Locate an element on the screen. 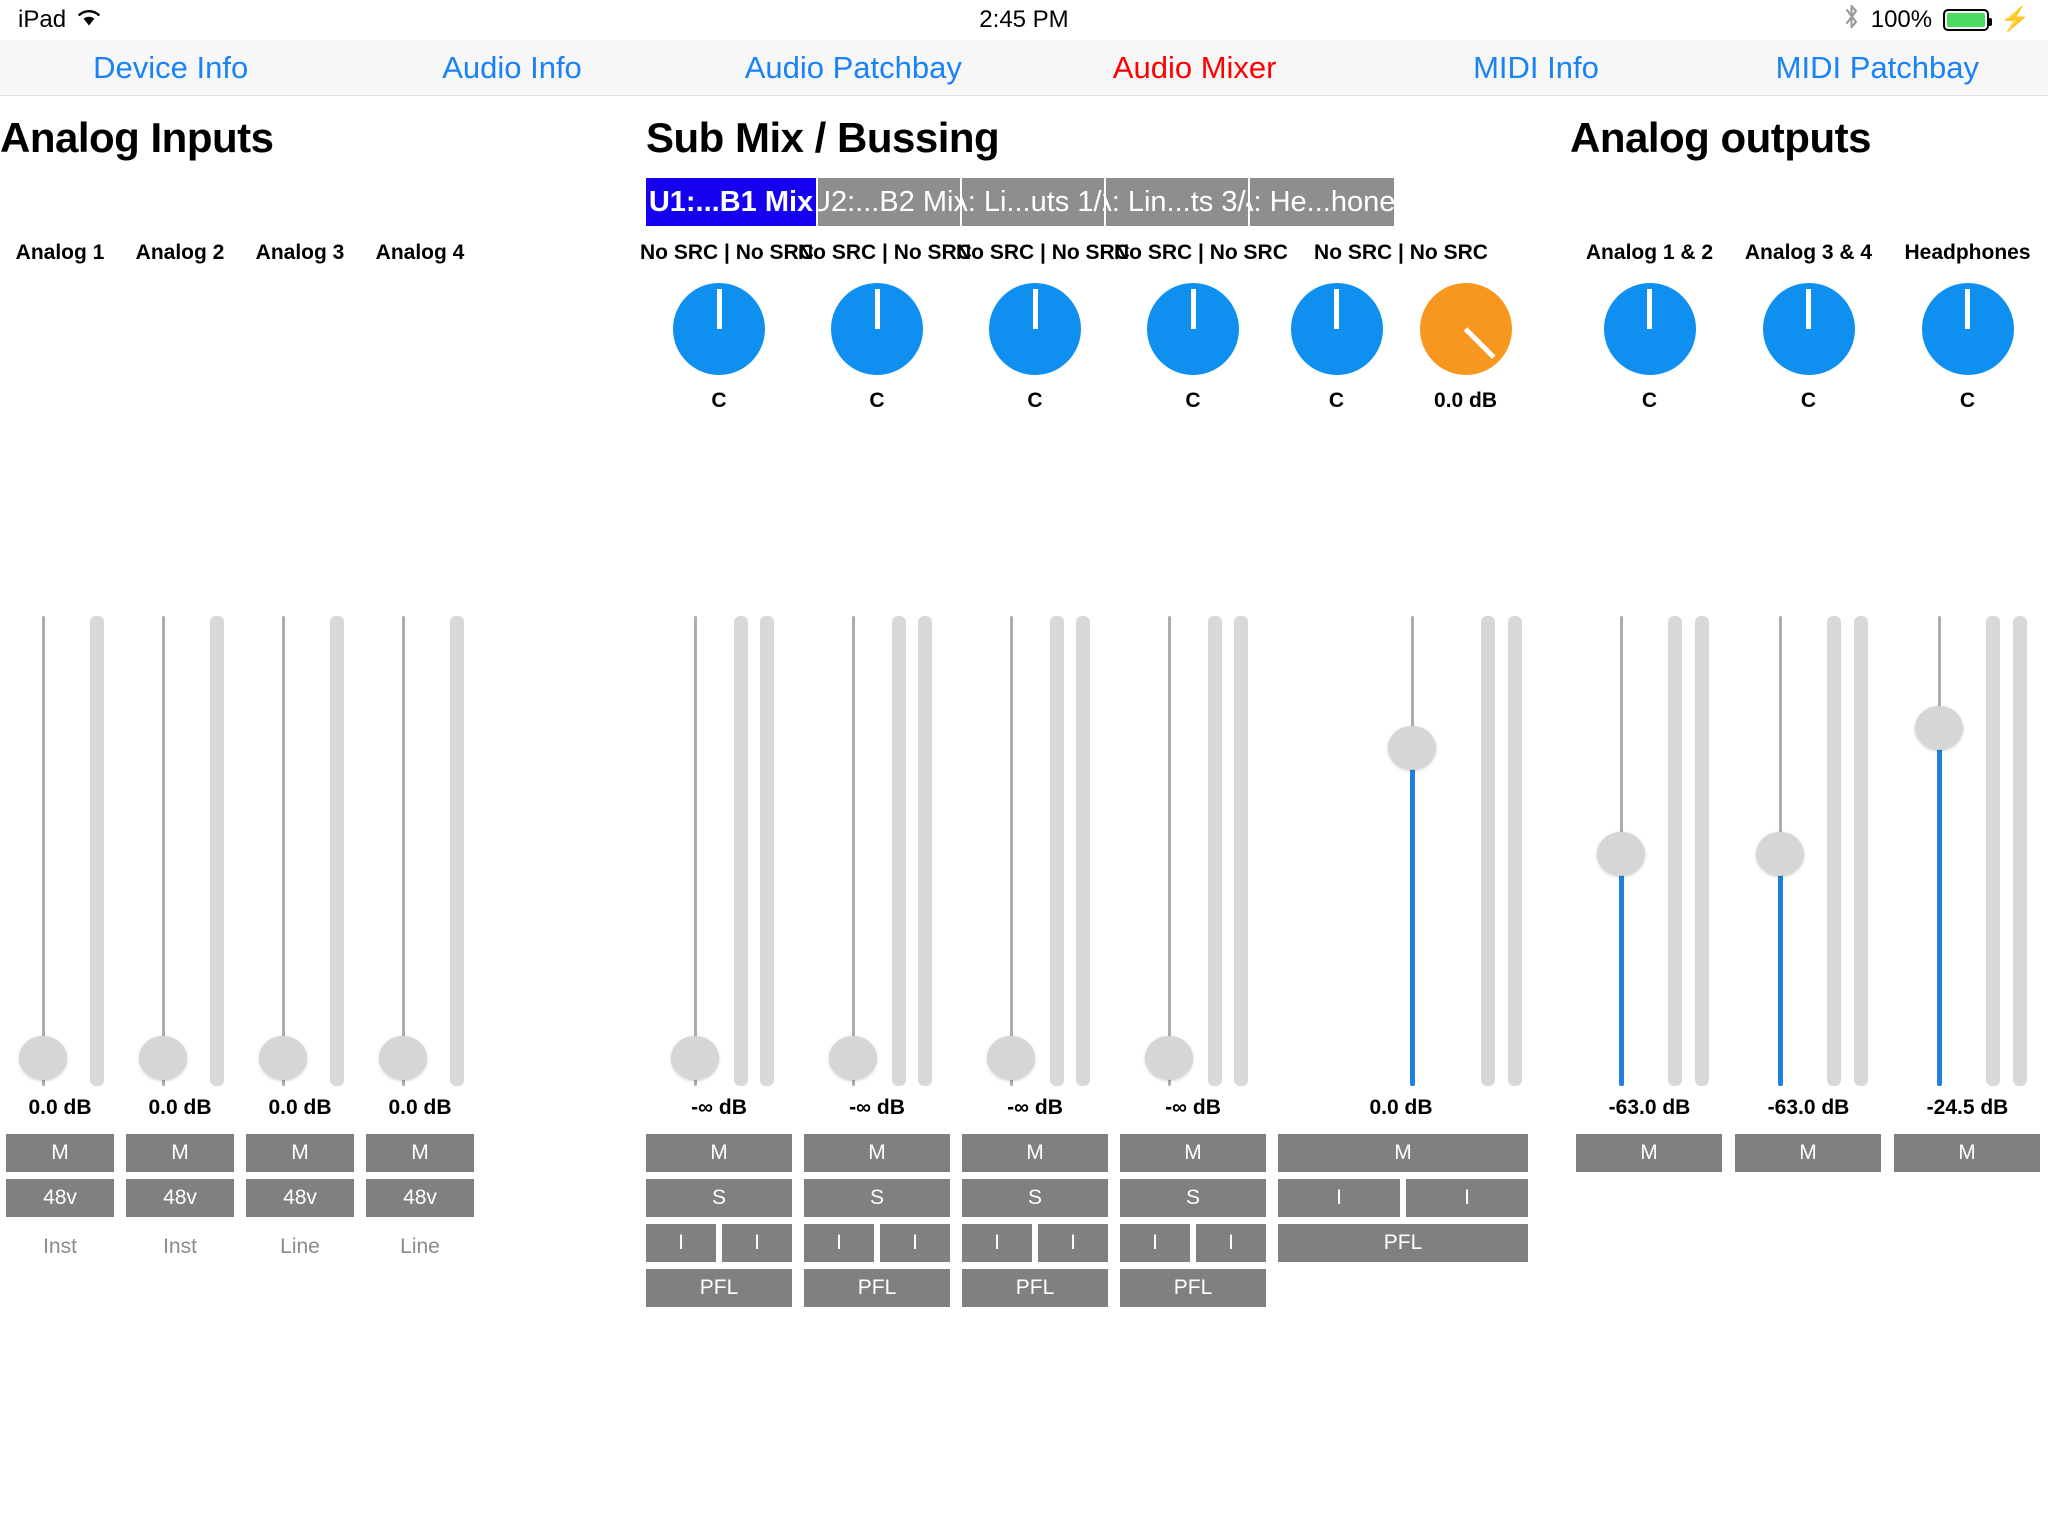  submix-strip-4: -∞ dB M S I I PFL is located at coordinates (1193, 957).